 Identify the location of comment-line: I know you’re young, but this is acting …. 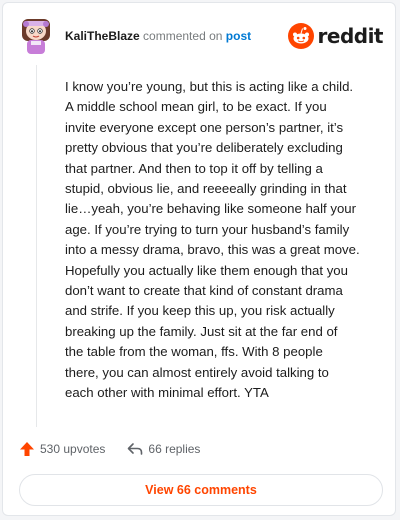
(209, 86).